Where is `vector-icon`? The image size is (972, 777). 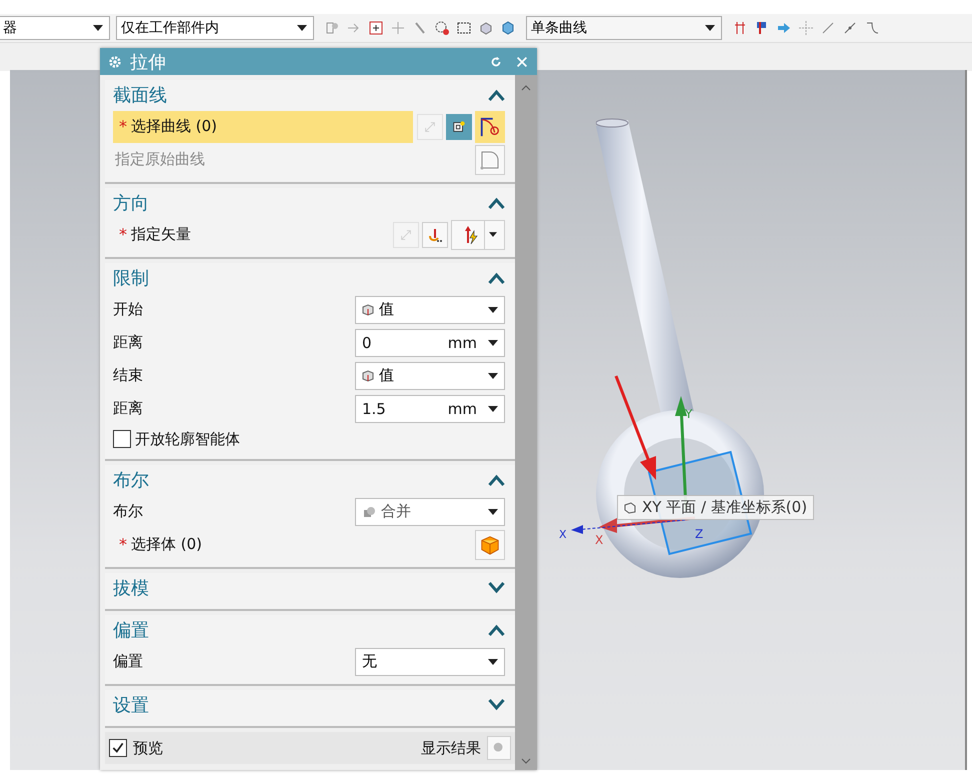 vector-icon is located at coordinates (435, 234).